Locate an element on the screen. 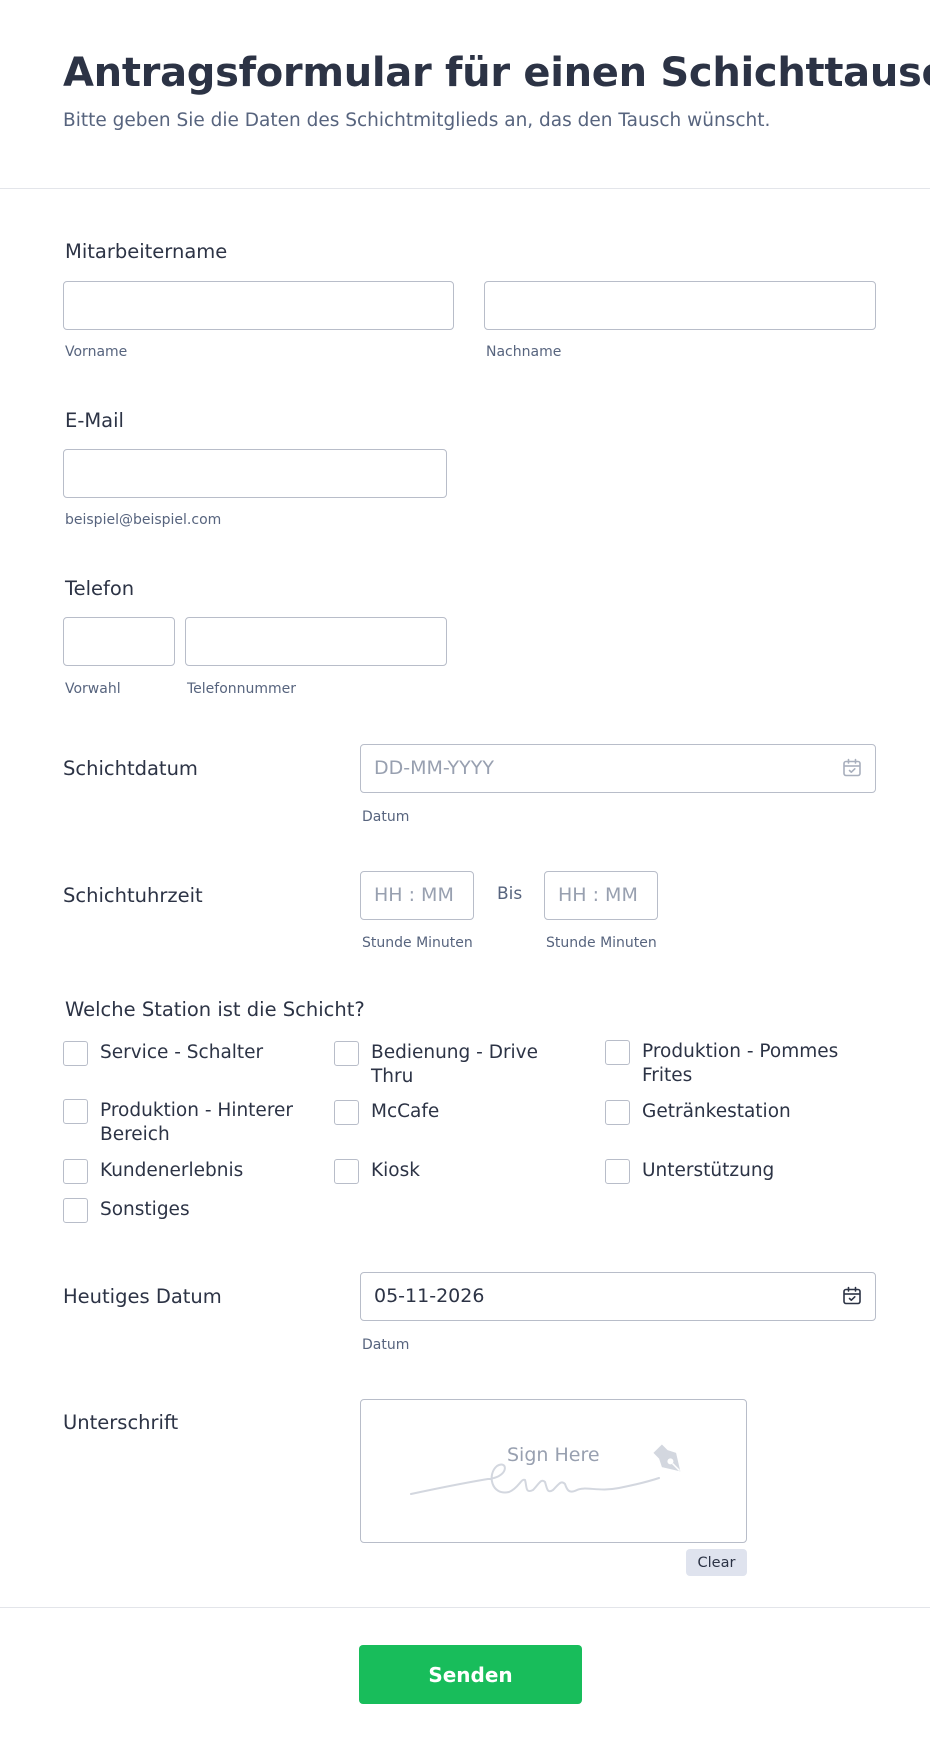  station-checkbox-drive-thru is located at coordinates (346, 1053).